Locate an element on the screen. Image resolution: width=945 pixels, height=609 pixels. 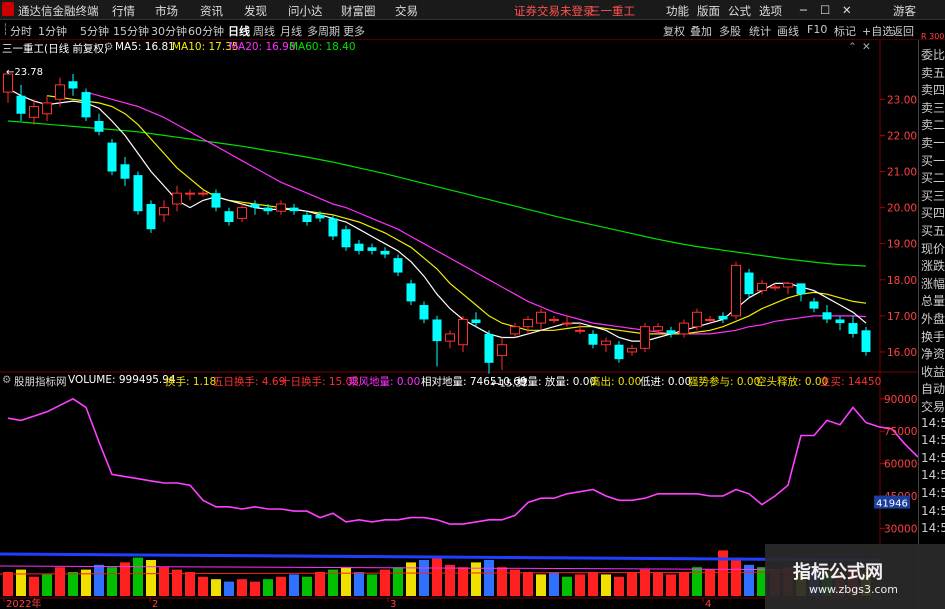
ma60-label: MA60: 18.40 is located at coordinates (322, 47).